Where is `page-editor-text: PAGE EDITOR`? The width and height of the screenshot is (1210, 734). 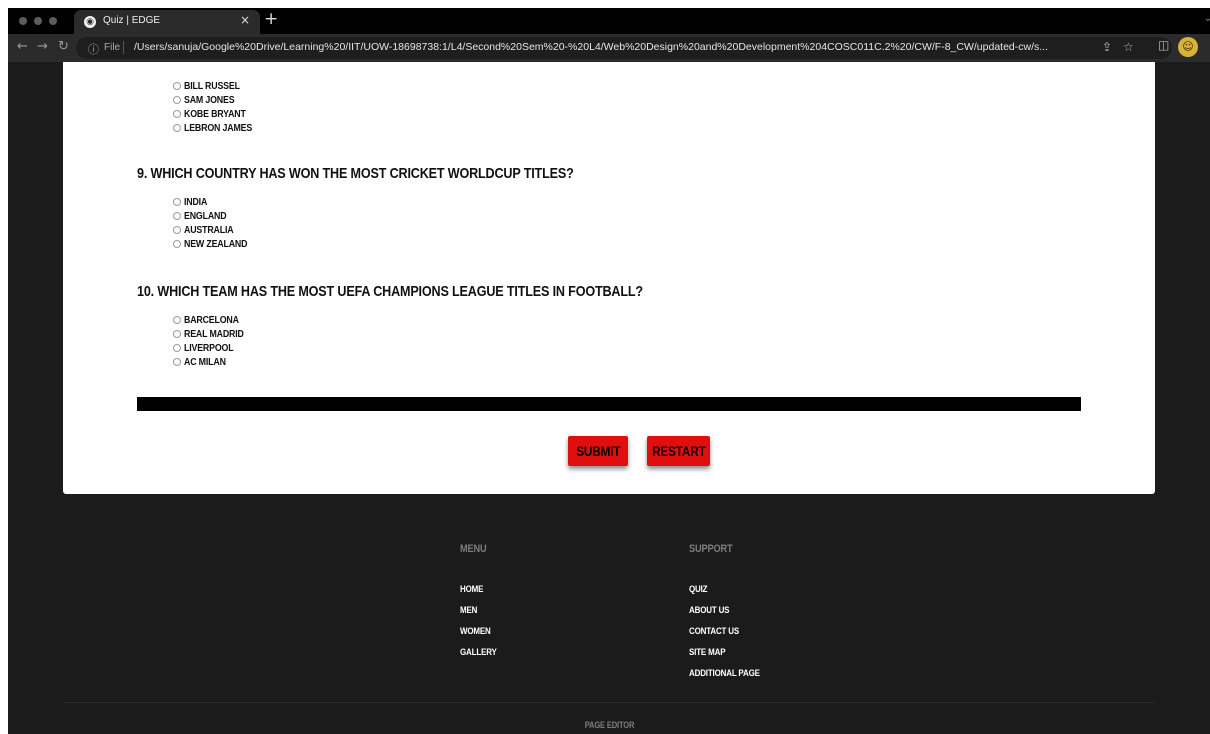 page-editor-text: PAGE EDITOR is located at coordinates (609, 725).